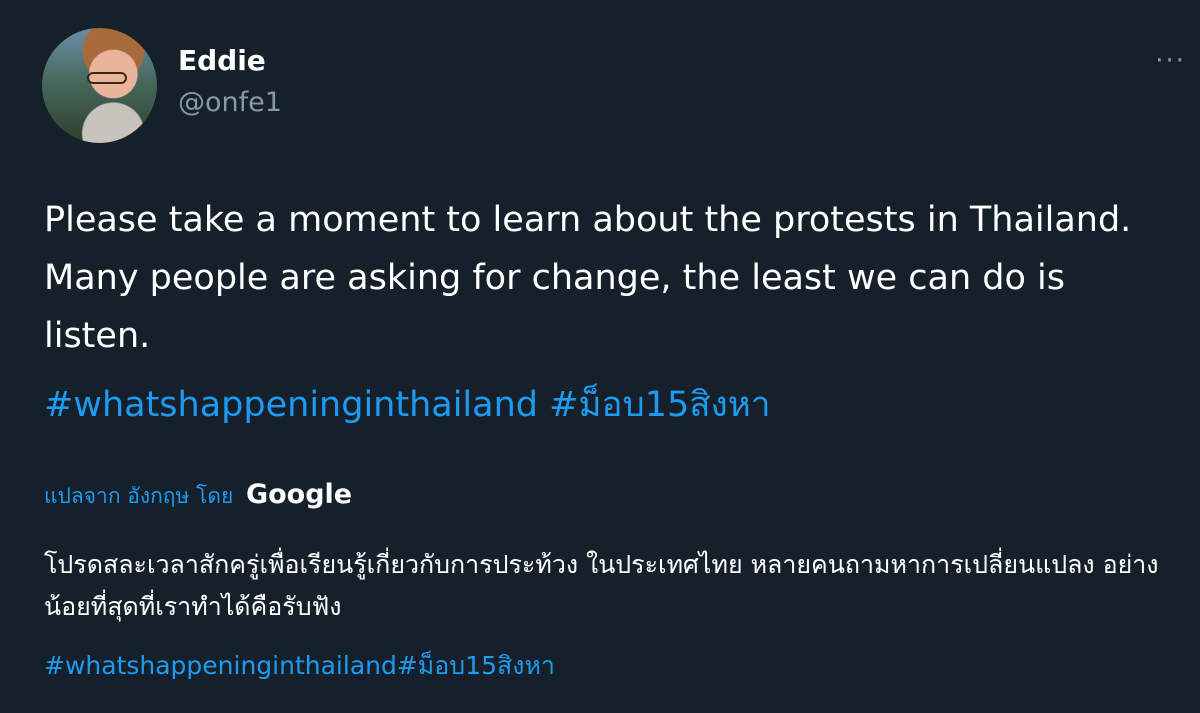 Image resolution: width=1200 pixels, height=713 pixels. I want to click on display-name: Eddie, so click(222, 61).